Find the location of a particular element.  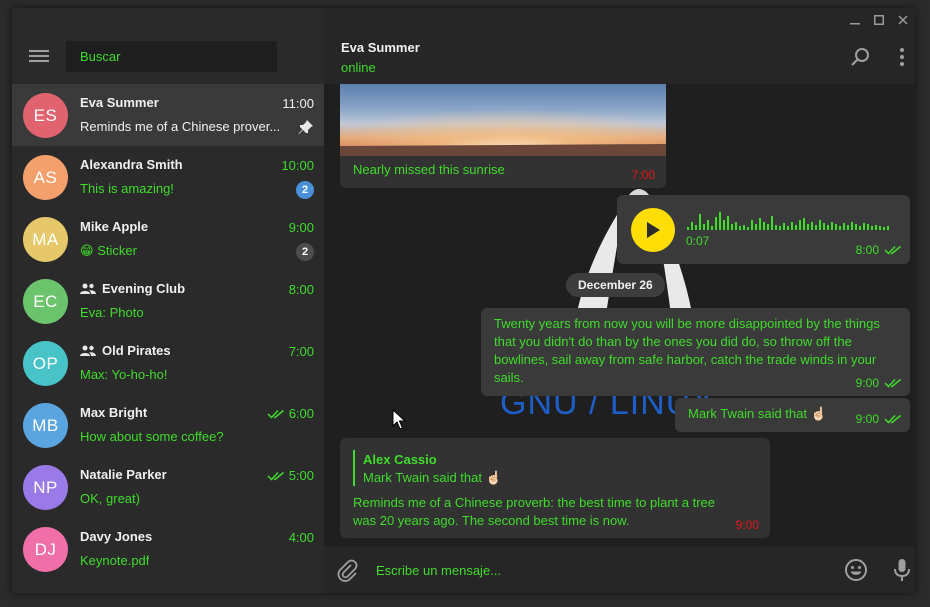

photo-caption: Nearly missed this sunrise is located at coordinates (429, 169).